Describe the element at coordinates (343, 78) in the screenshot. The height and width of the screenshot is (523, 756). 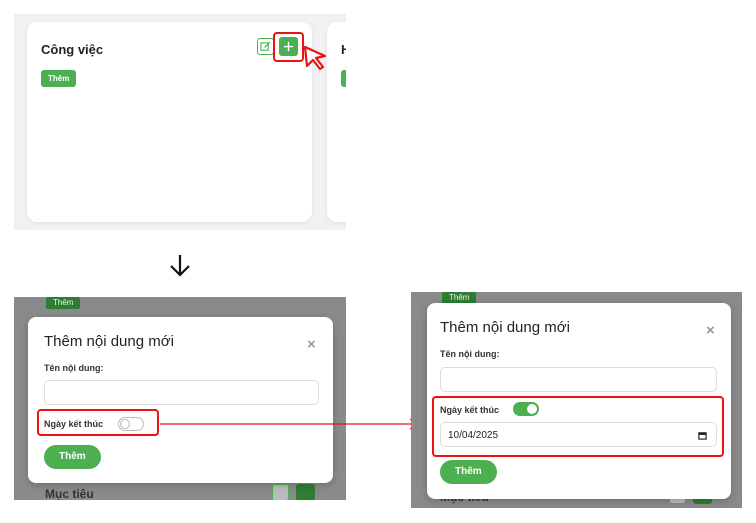
I see `add-item-button-partial` at that location.